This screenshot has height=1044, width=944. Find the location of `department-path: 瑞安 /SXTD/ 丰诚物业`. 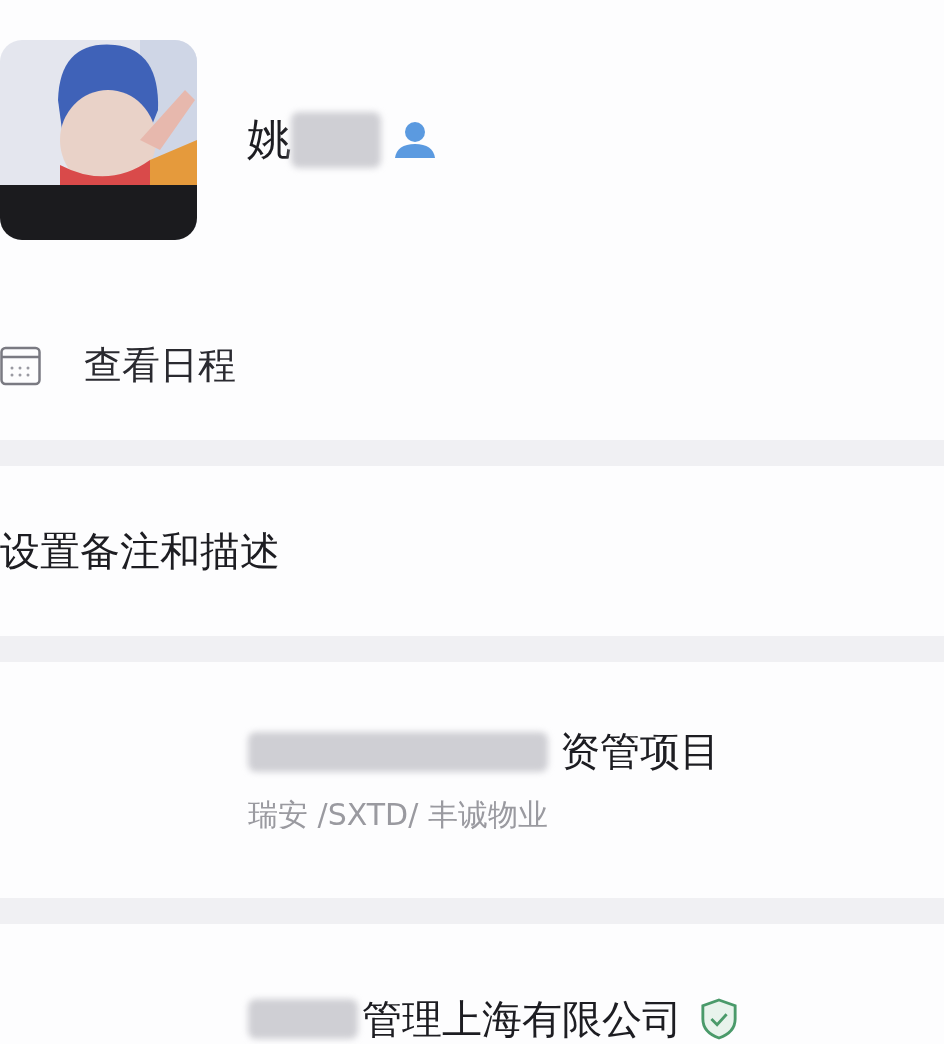

department-path: 瑞安 /SXTD/ 丰诚物业 is located at coordinates (398, 815).